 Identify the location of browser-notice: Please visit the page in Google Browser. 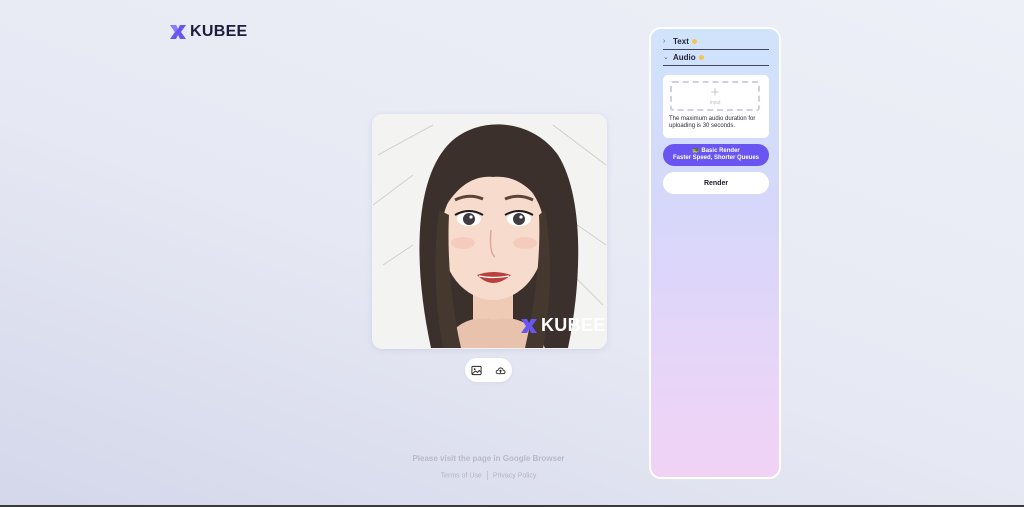
(488, 458).